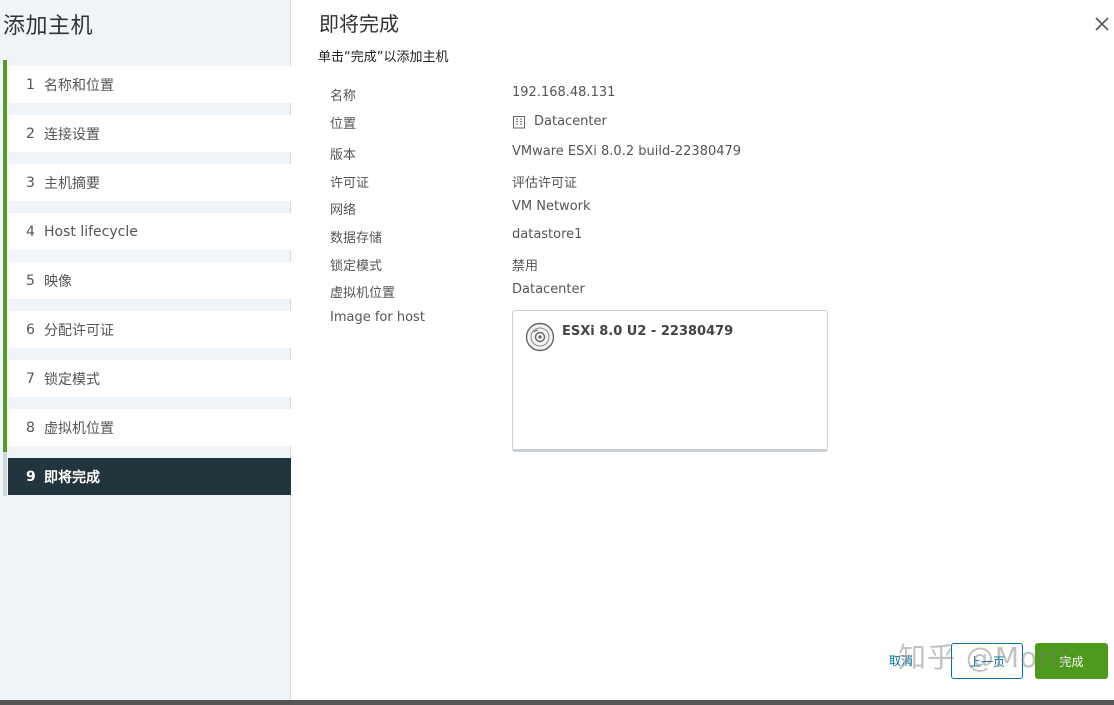 The height and width of the screenshot is (705, 1114). I want to click on step-label: 名称和位置, so click(79, 85).